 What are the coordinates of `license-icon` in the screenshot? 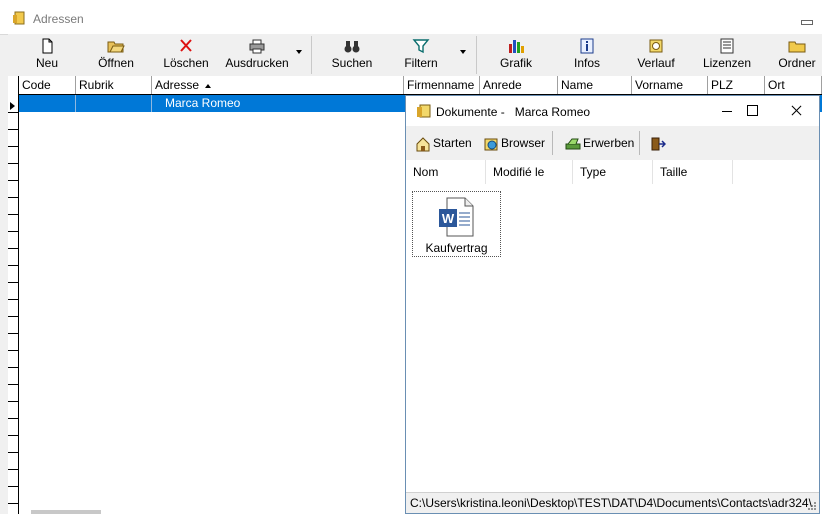 It's located at (727, 46).